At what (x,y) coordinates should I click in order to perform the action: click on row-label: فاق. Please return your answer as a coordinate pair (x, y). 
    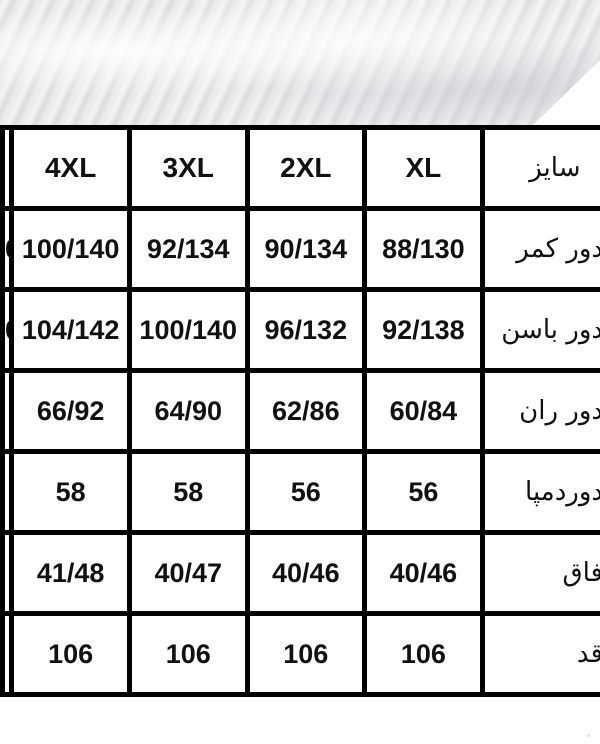
    Looking at the image, I should click on (539, 573).